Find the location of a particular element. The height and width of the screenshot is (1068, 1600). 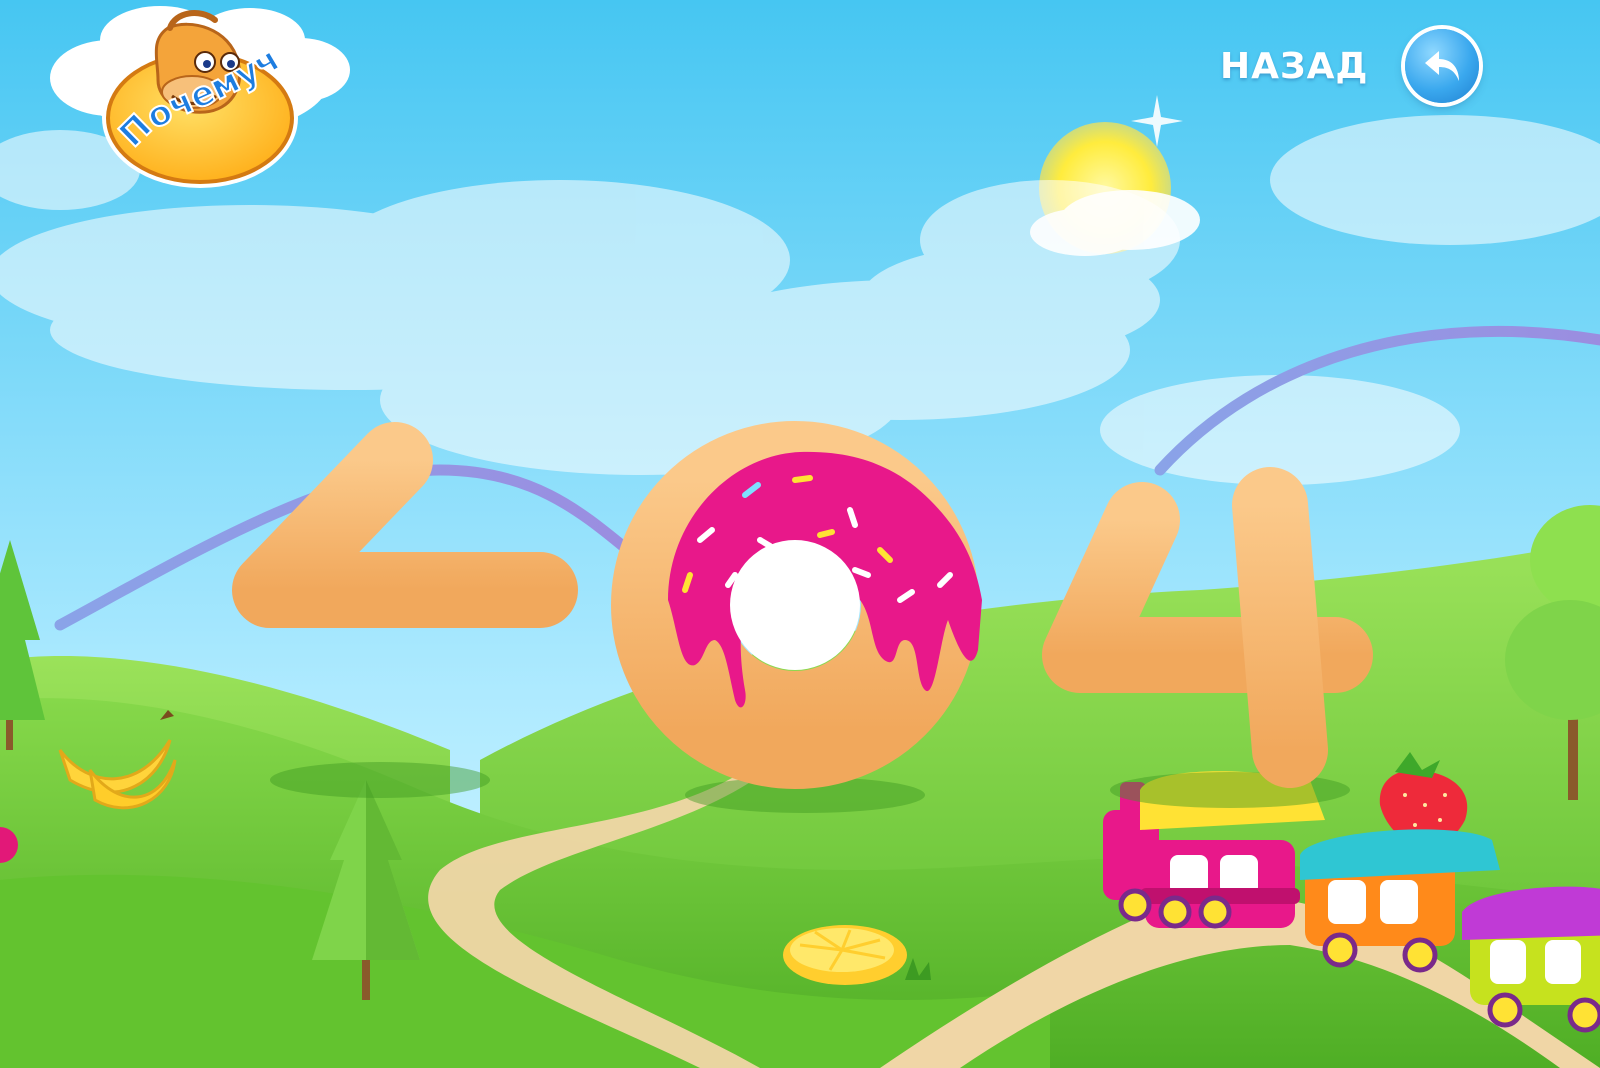

back-nav: НАЗАД is located at coordinates (1349, 66).